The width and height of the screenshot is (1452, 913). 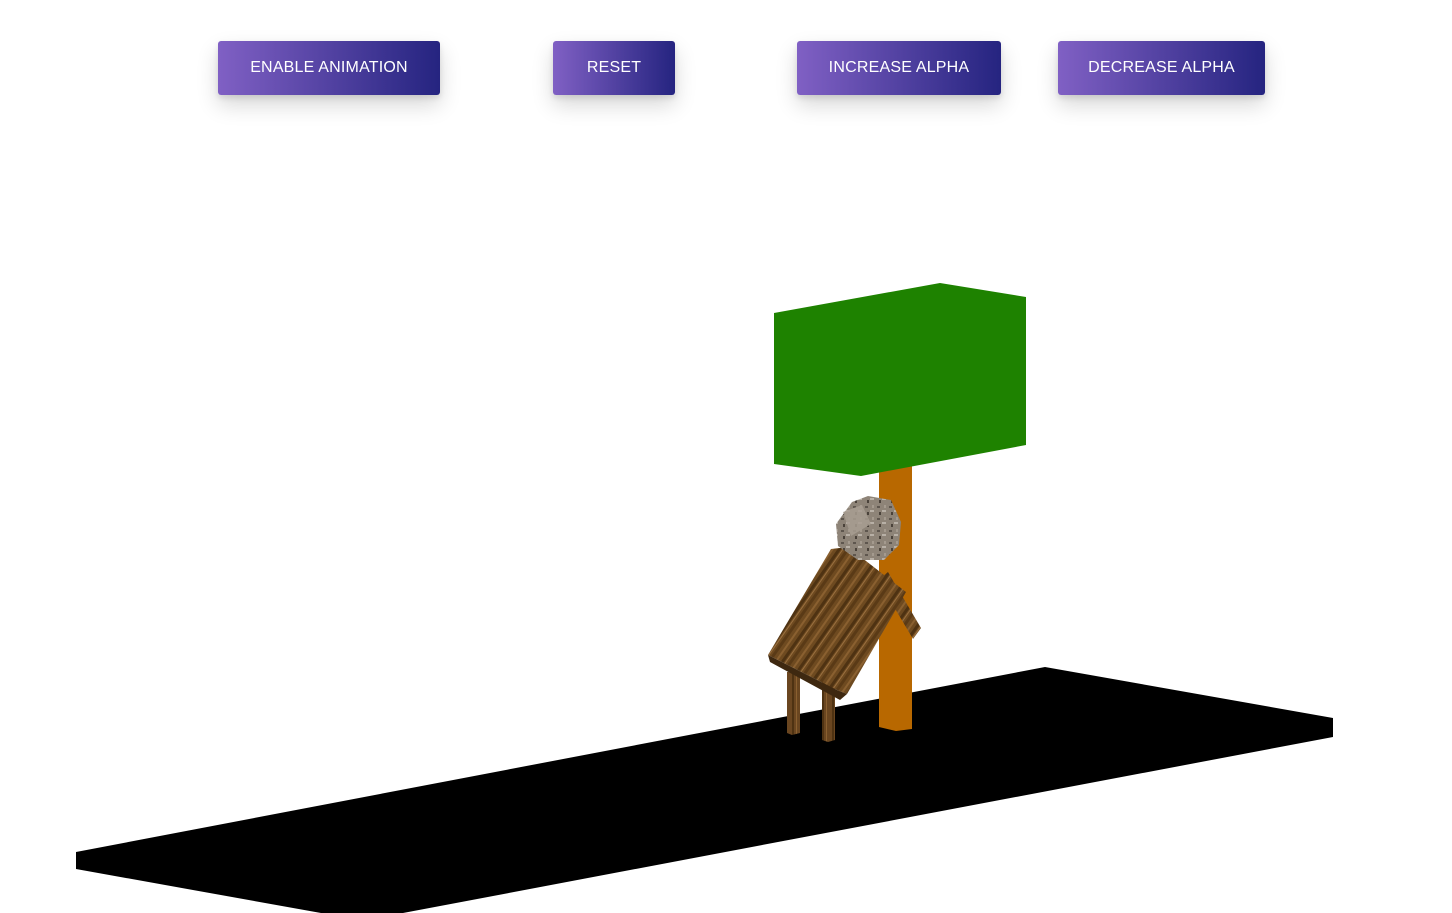 I want to click on stone-head, so click(x=868, y=528).